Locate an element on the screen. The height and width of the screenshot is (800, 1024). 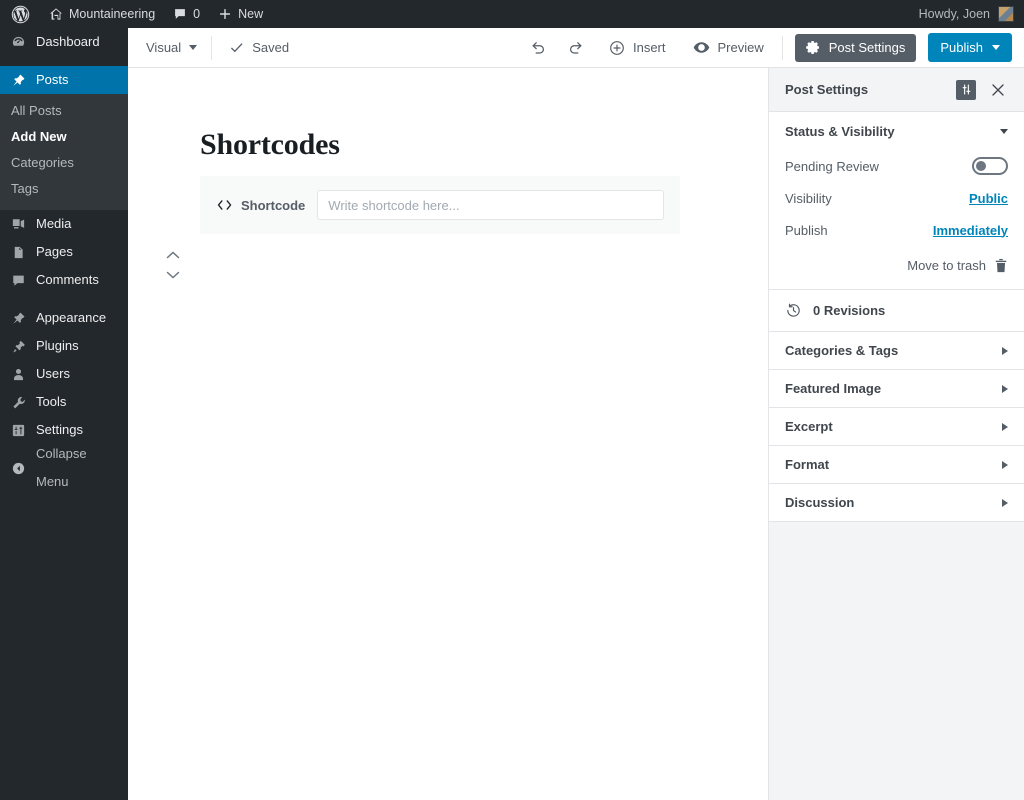
paintbrush-icon is located at coordinates (18, 318).